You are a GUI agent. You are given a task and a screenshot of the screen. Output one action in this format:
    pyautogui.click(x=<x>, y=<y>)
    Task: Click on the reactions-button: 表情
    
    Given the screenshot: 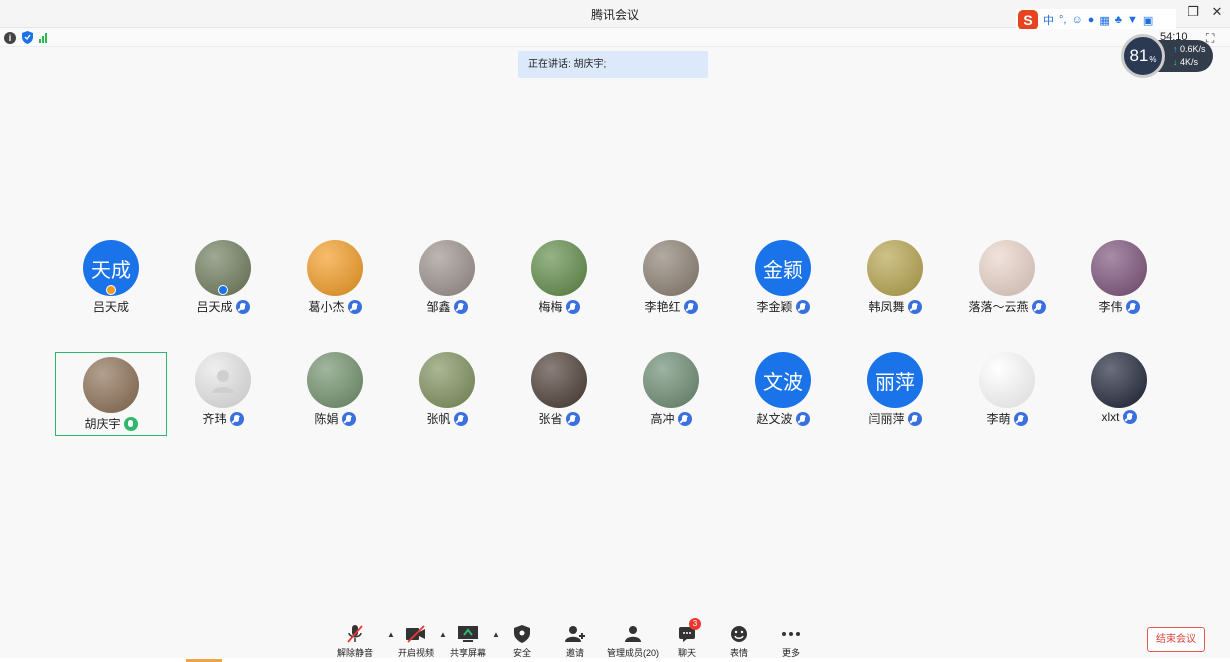 What is the action you would take?
    pyautogui.click(x=739, y=641)
    